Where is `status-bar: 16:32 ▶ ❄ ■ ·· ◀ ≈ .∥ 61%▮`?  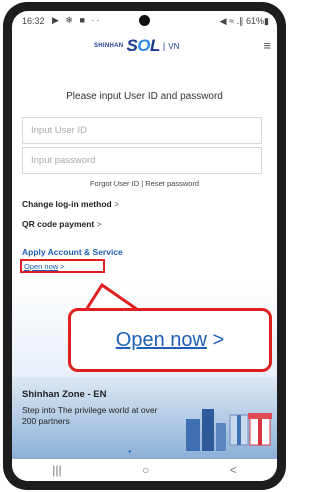 status-bar: 16:32 ▶ ❄ ■ ·· ◀ ≈ .∥ 61%▮ is located at coordinates (144, 21).